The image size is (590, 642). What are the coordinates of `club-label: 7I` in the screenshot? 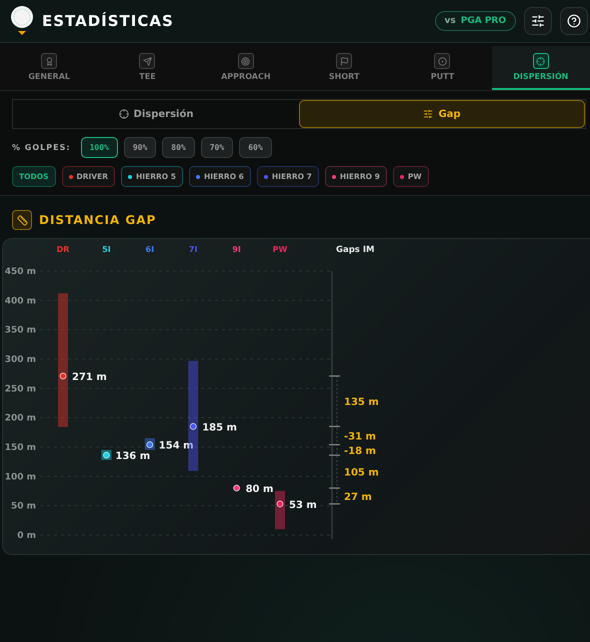 It's located at (193, 249).